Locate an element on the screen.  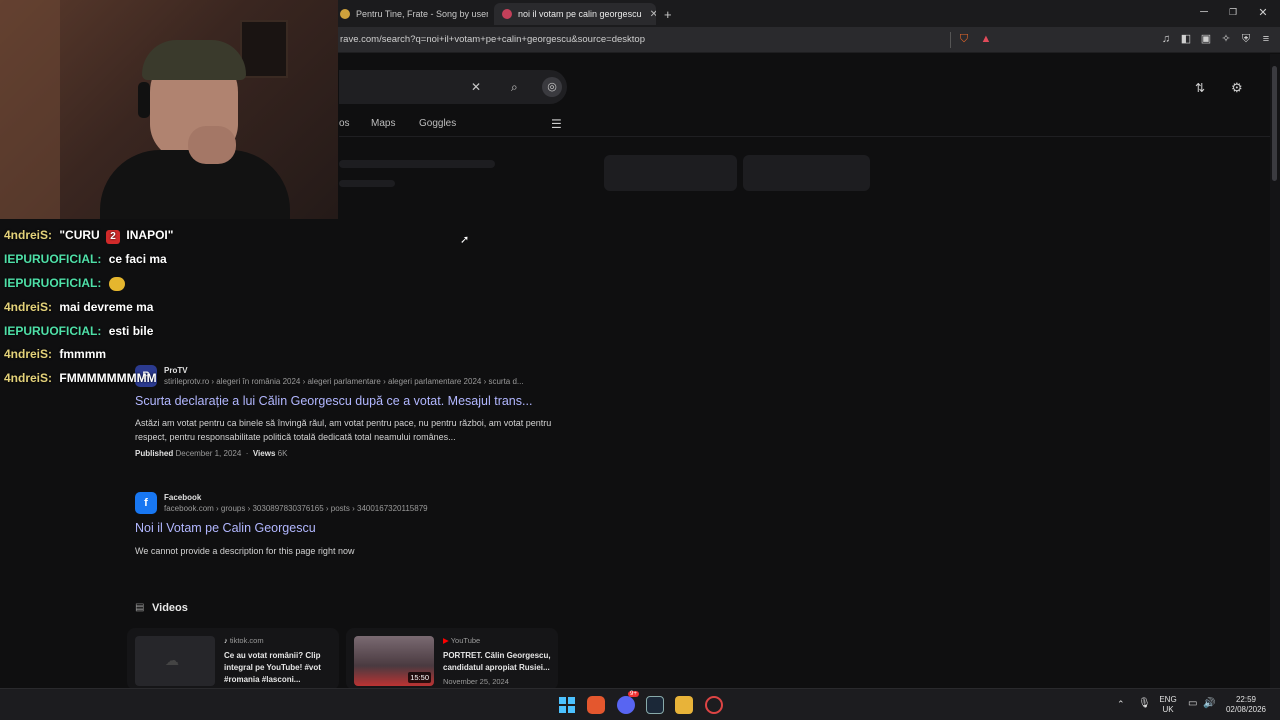
tab-search-active: noi il votam pe calin georgescu ✕ is located at coordinates (575, 14).